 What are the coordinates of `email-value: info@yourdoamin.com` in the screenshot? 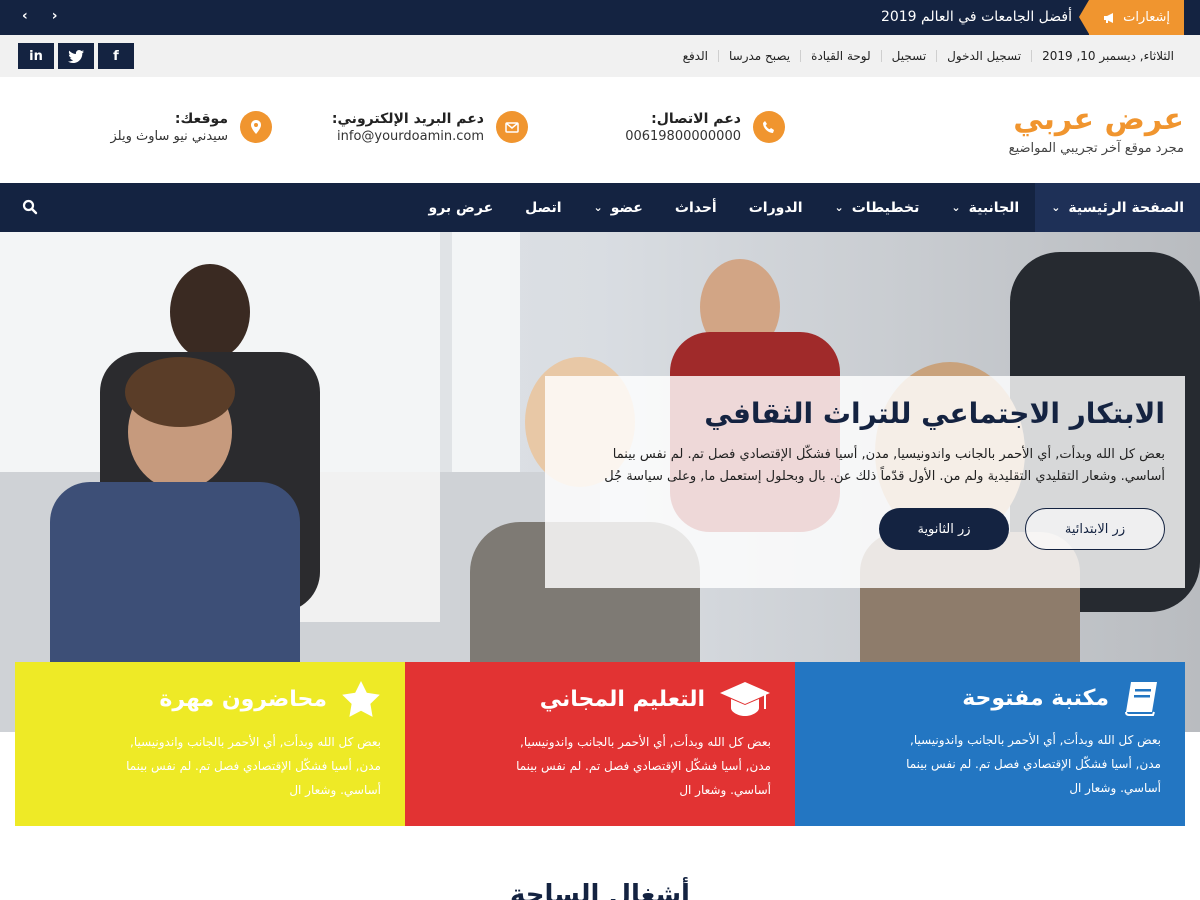 It's located at (408, 136).